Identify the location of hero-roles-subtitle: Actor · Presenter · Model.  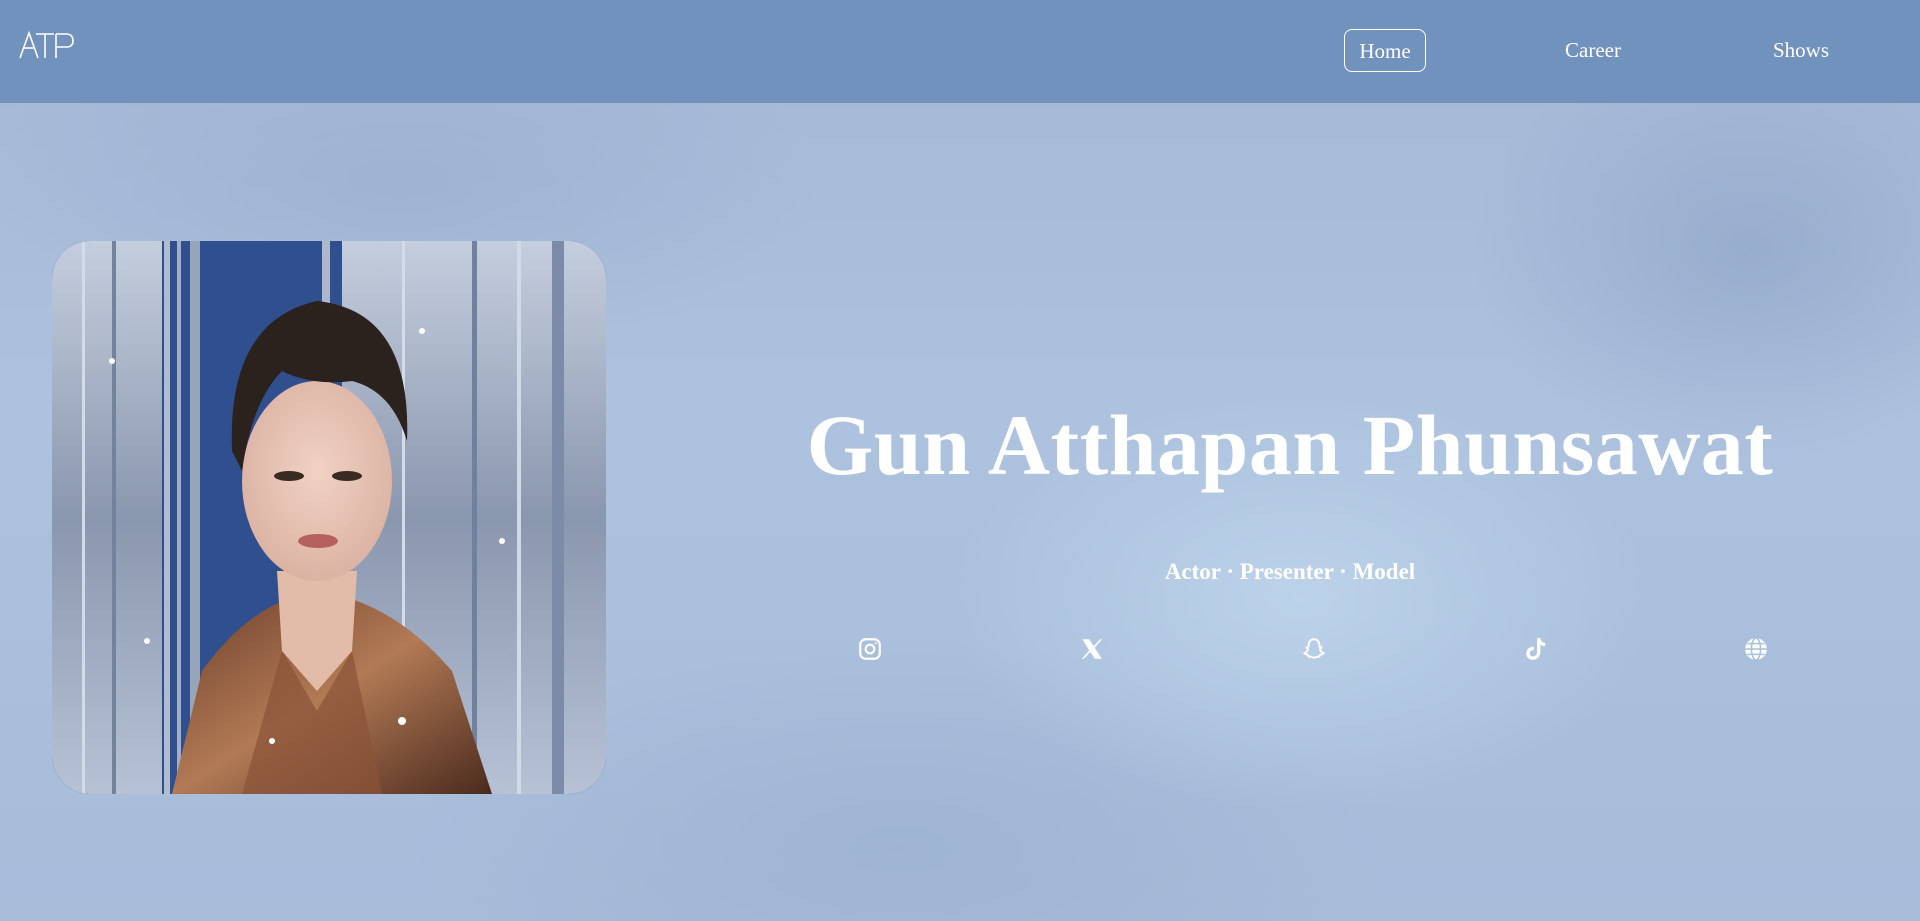
(1290, 571).